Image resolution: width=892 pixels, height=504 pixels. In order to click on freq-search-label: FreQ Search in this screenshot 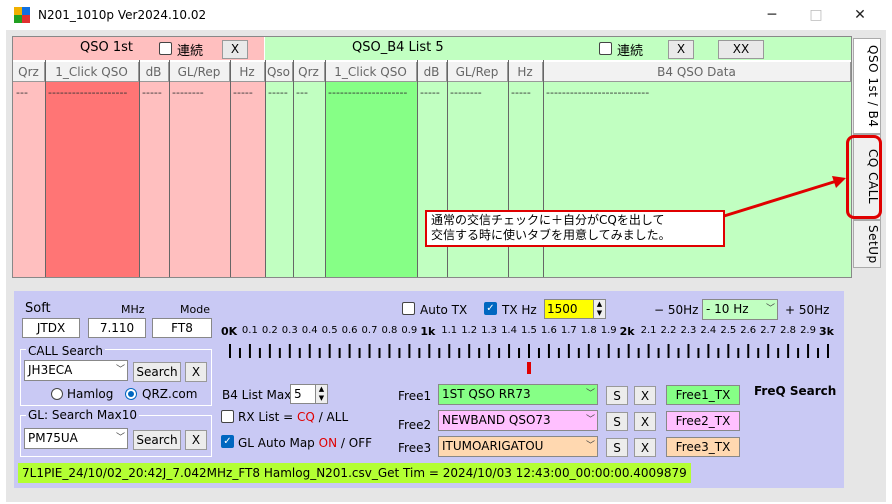, I will do `click(795, 391)`.